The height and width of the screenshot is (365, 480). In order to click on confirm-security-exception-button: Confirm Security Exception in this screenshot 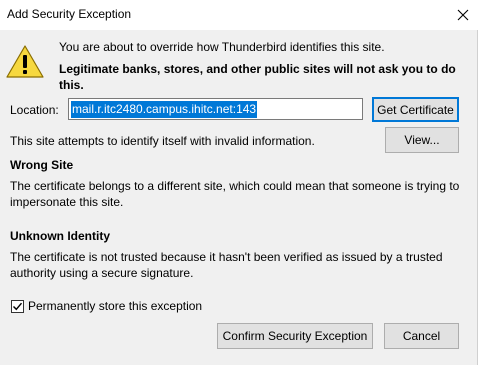, I will do `click(295, 336)`.